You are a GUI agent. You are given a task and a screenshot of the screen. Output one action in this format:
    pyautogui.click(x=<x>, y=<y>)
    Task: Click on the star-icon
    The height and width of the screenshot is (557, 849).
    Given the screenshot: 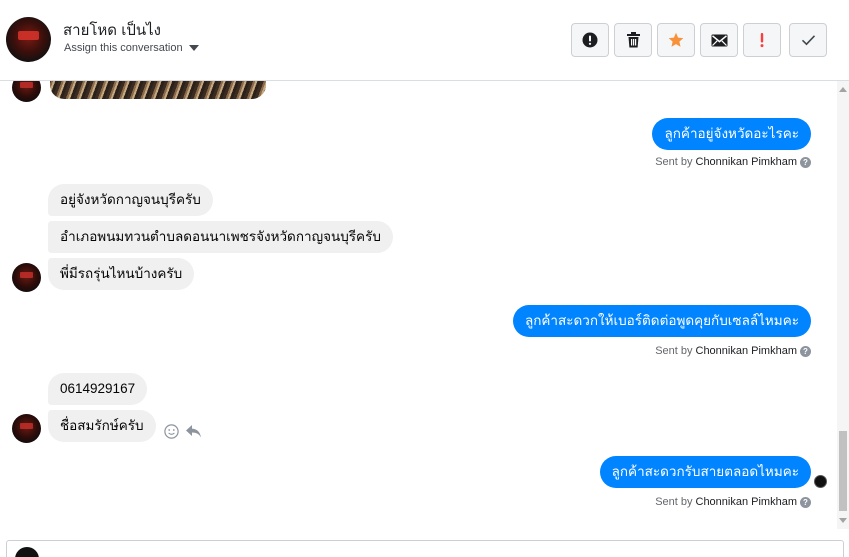 What is the action you would take?
    pyautogui.click(x=676, y=39)
    